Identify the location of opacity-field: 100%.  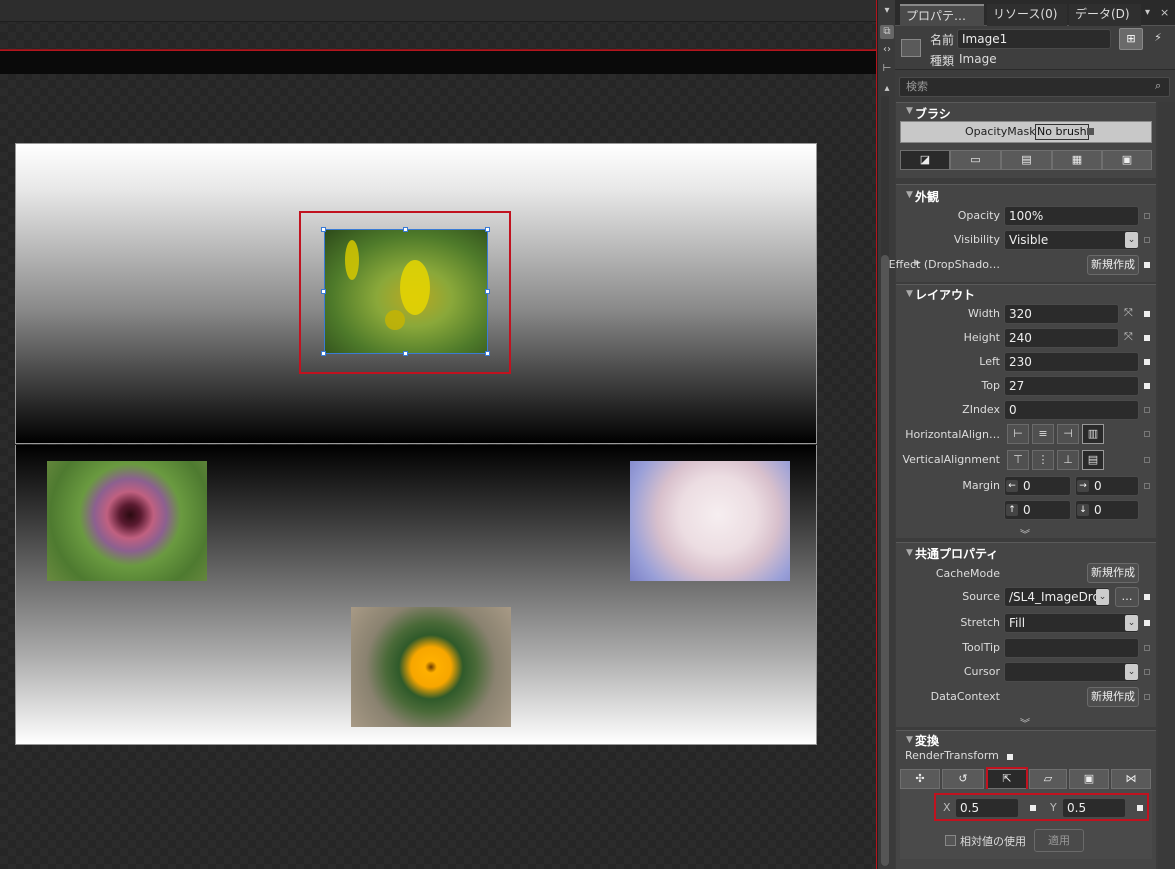
(1071, 216).